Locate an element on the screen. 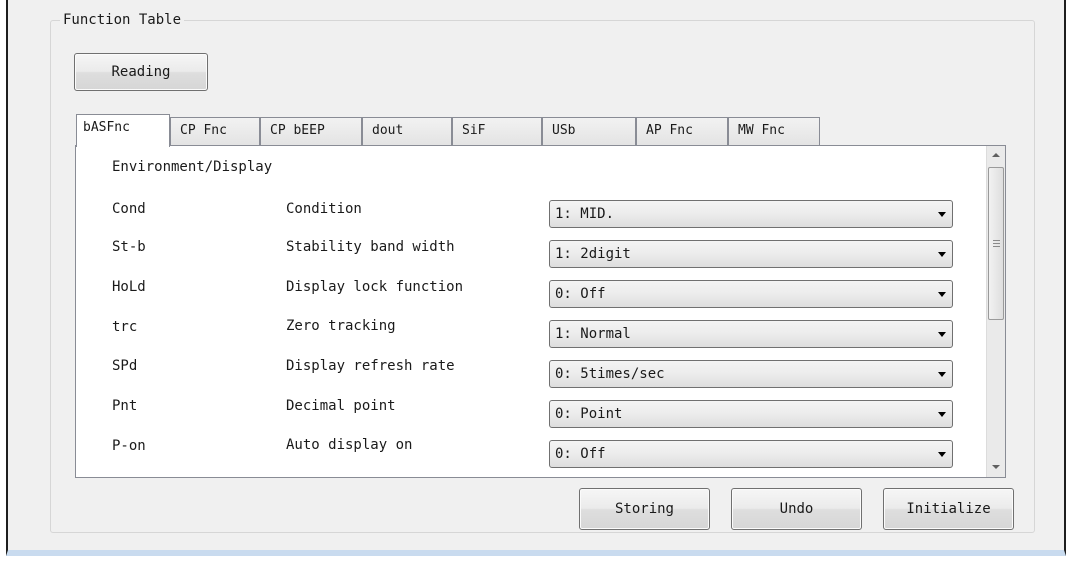  tab-mw-fnc: MW Fnc is located at coordinates (774, 131).